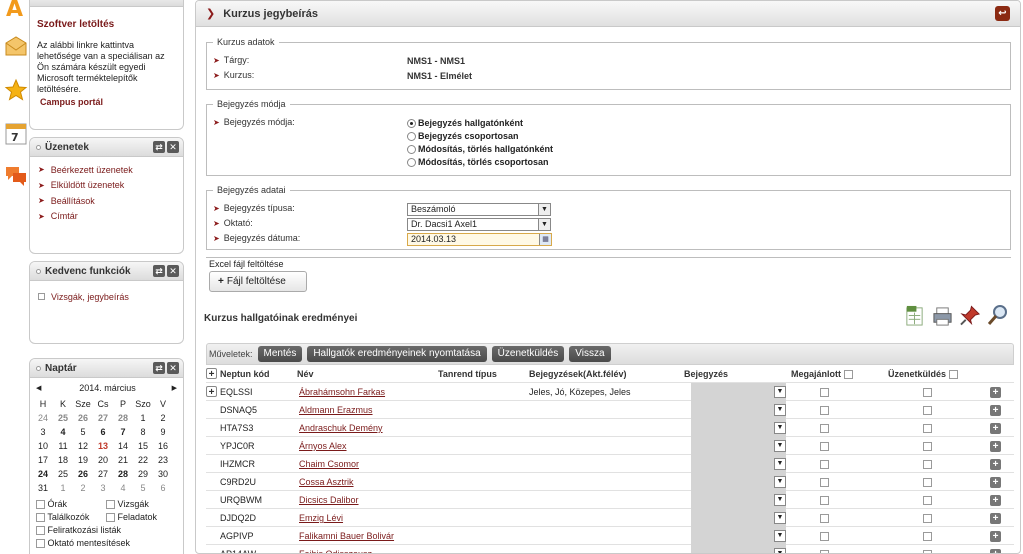 The image size is (1023, 554). What do you see at coordinates (123, 432) in the screenshot?
I see `calendar-day: 7` at bounding box center [123, 432].